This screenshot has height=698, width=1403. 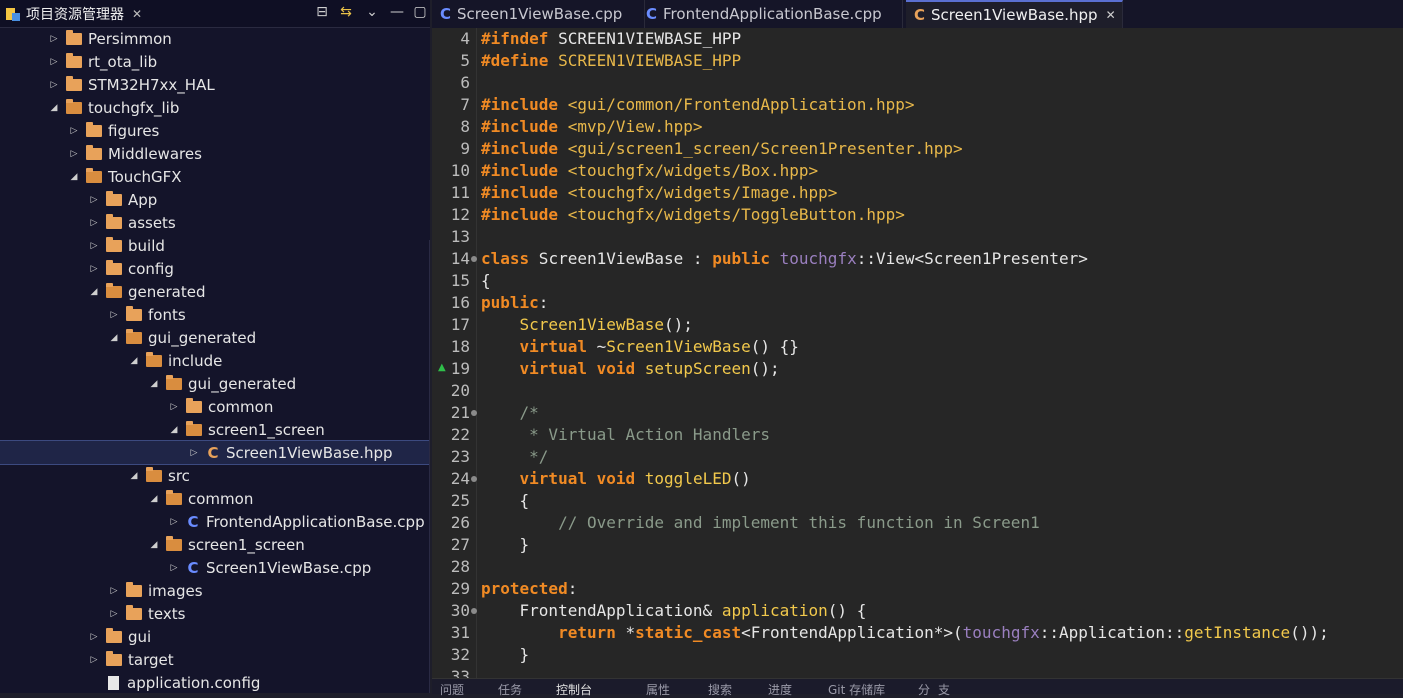 What do you see at coordinates (397, 12) in the screenshot?
I see `minimize-icon: —` at bounding box center [397, 12].